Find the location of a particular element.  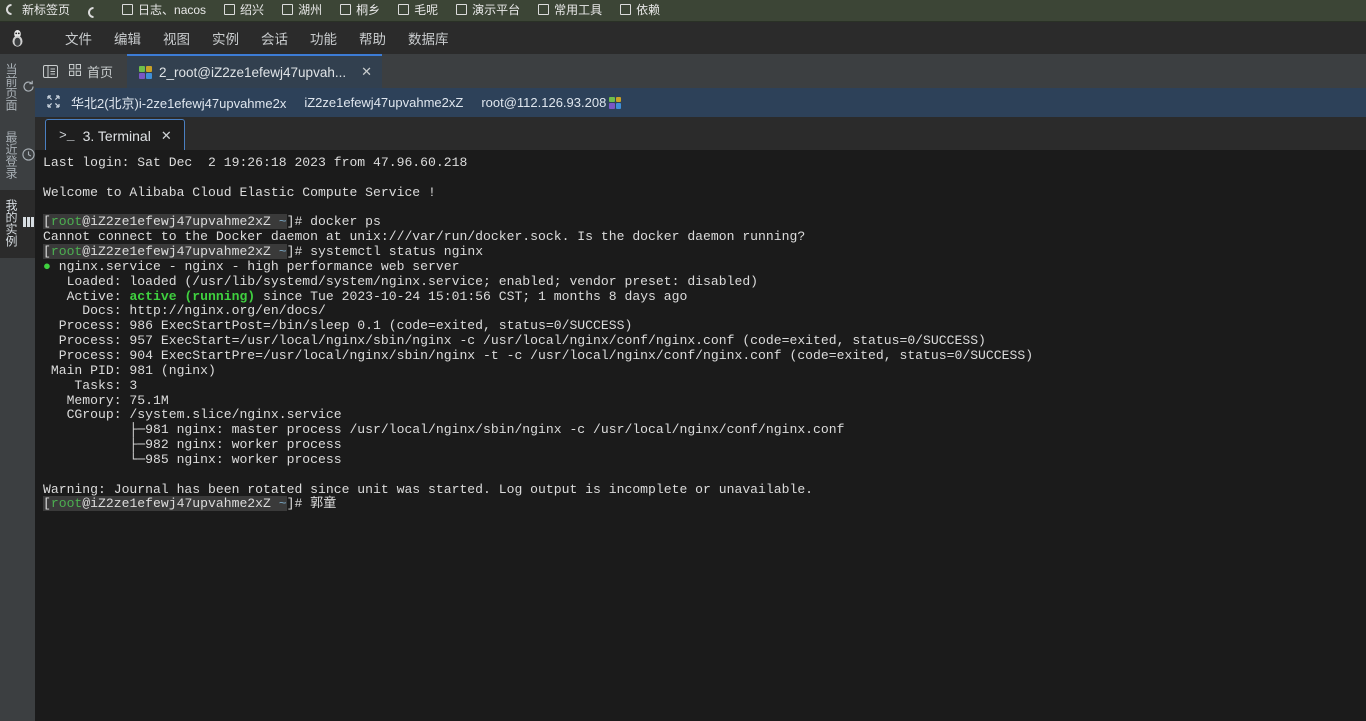

menu-item-会话: 会话 is located at coordinates (274, 38).